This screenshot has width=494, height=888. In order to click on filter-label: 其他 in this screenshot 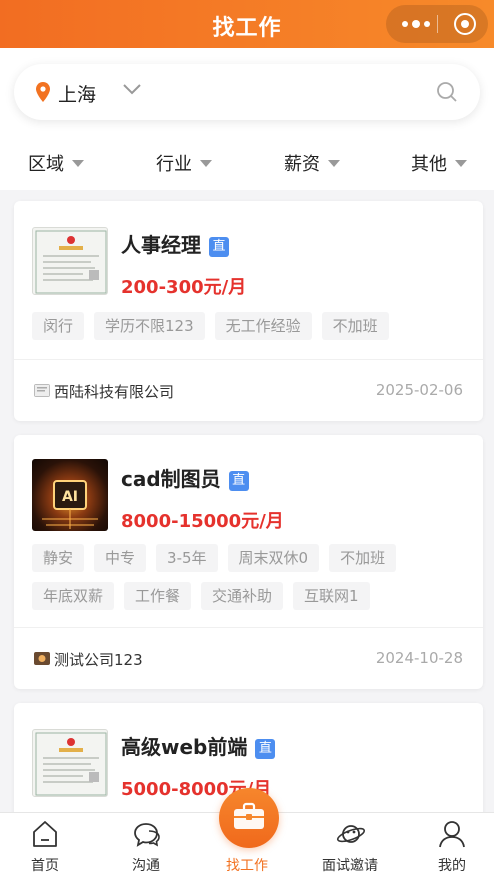, I will do `click(429, 164)`.